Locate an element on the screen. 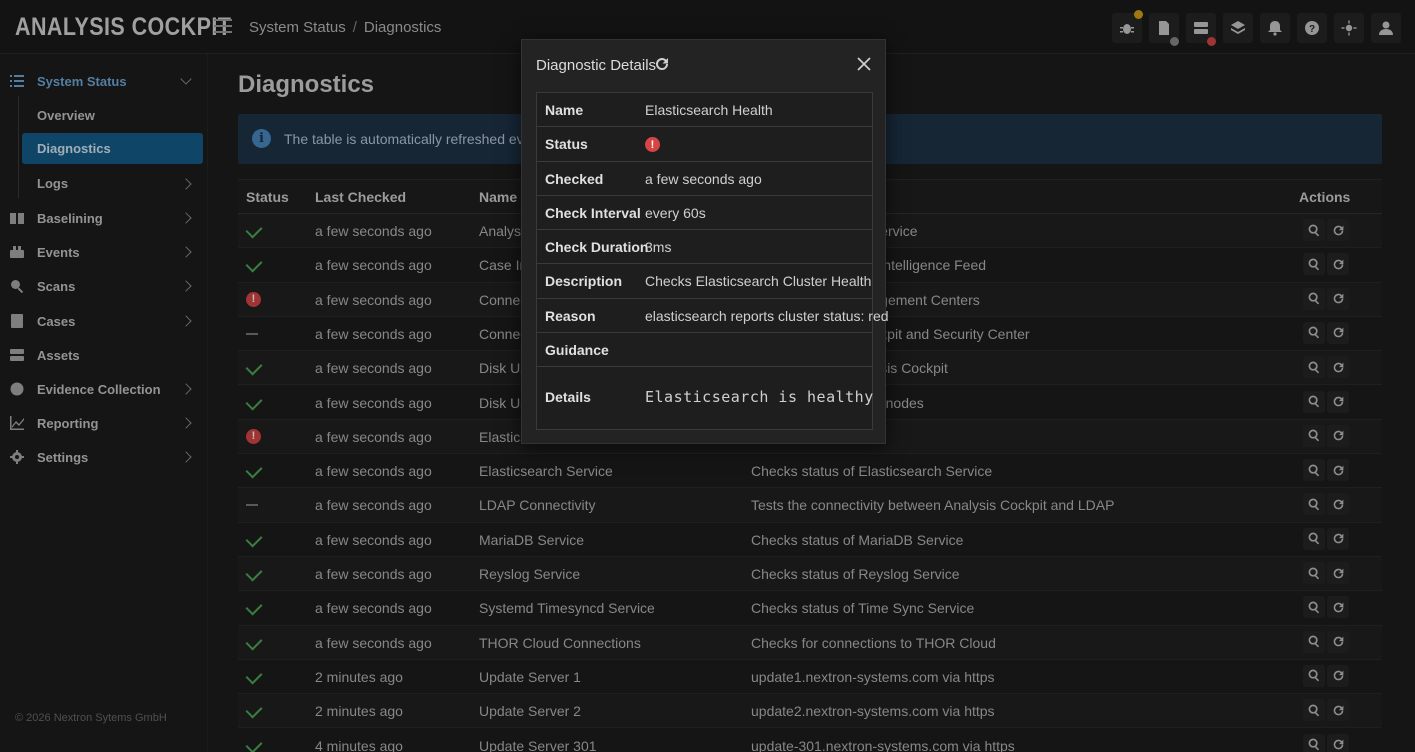  refresh-icon is located at coordinates (663, 65).